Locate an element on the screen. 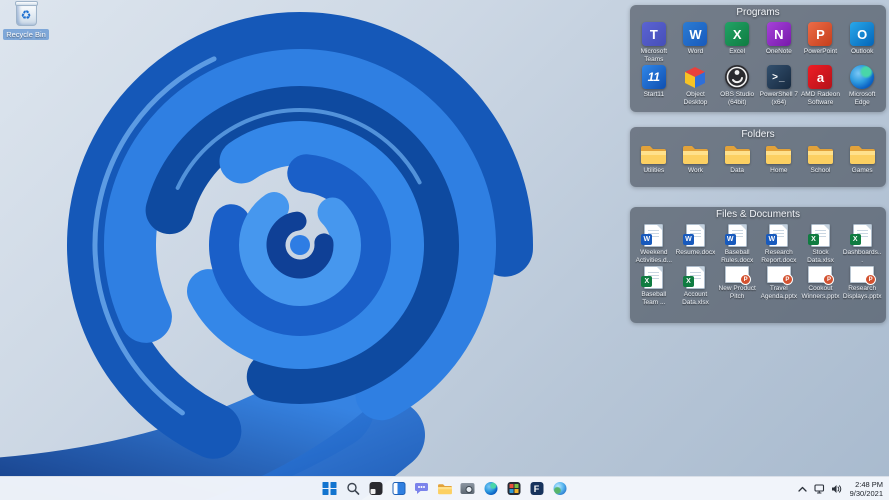 The width and height of the screenshot is (889, 500). program-label: Outlook is located at coordinates (862, 51).